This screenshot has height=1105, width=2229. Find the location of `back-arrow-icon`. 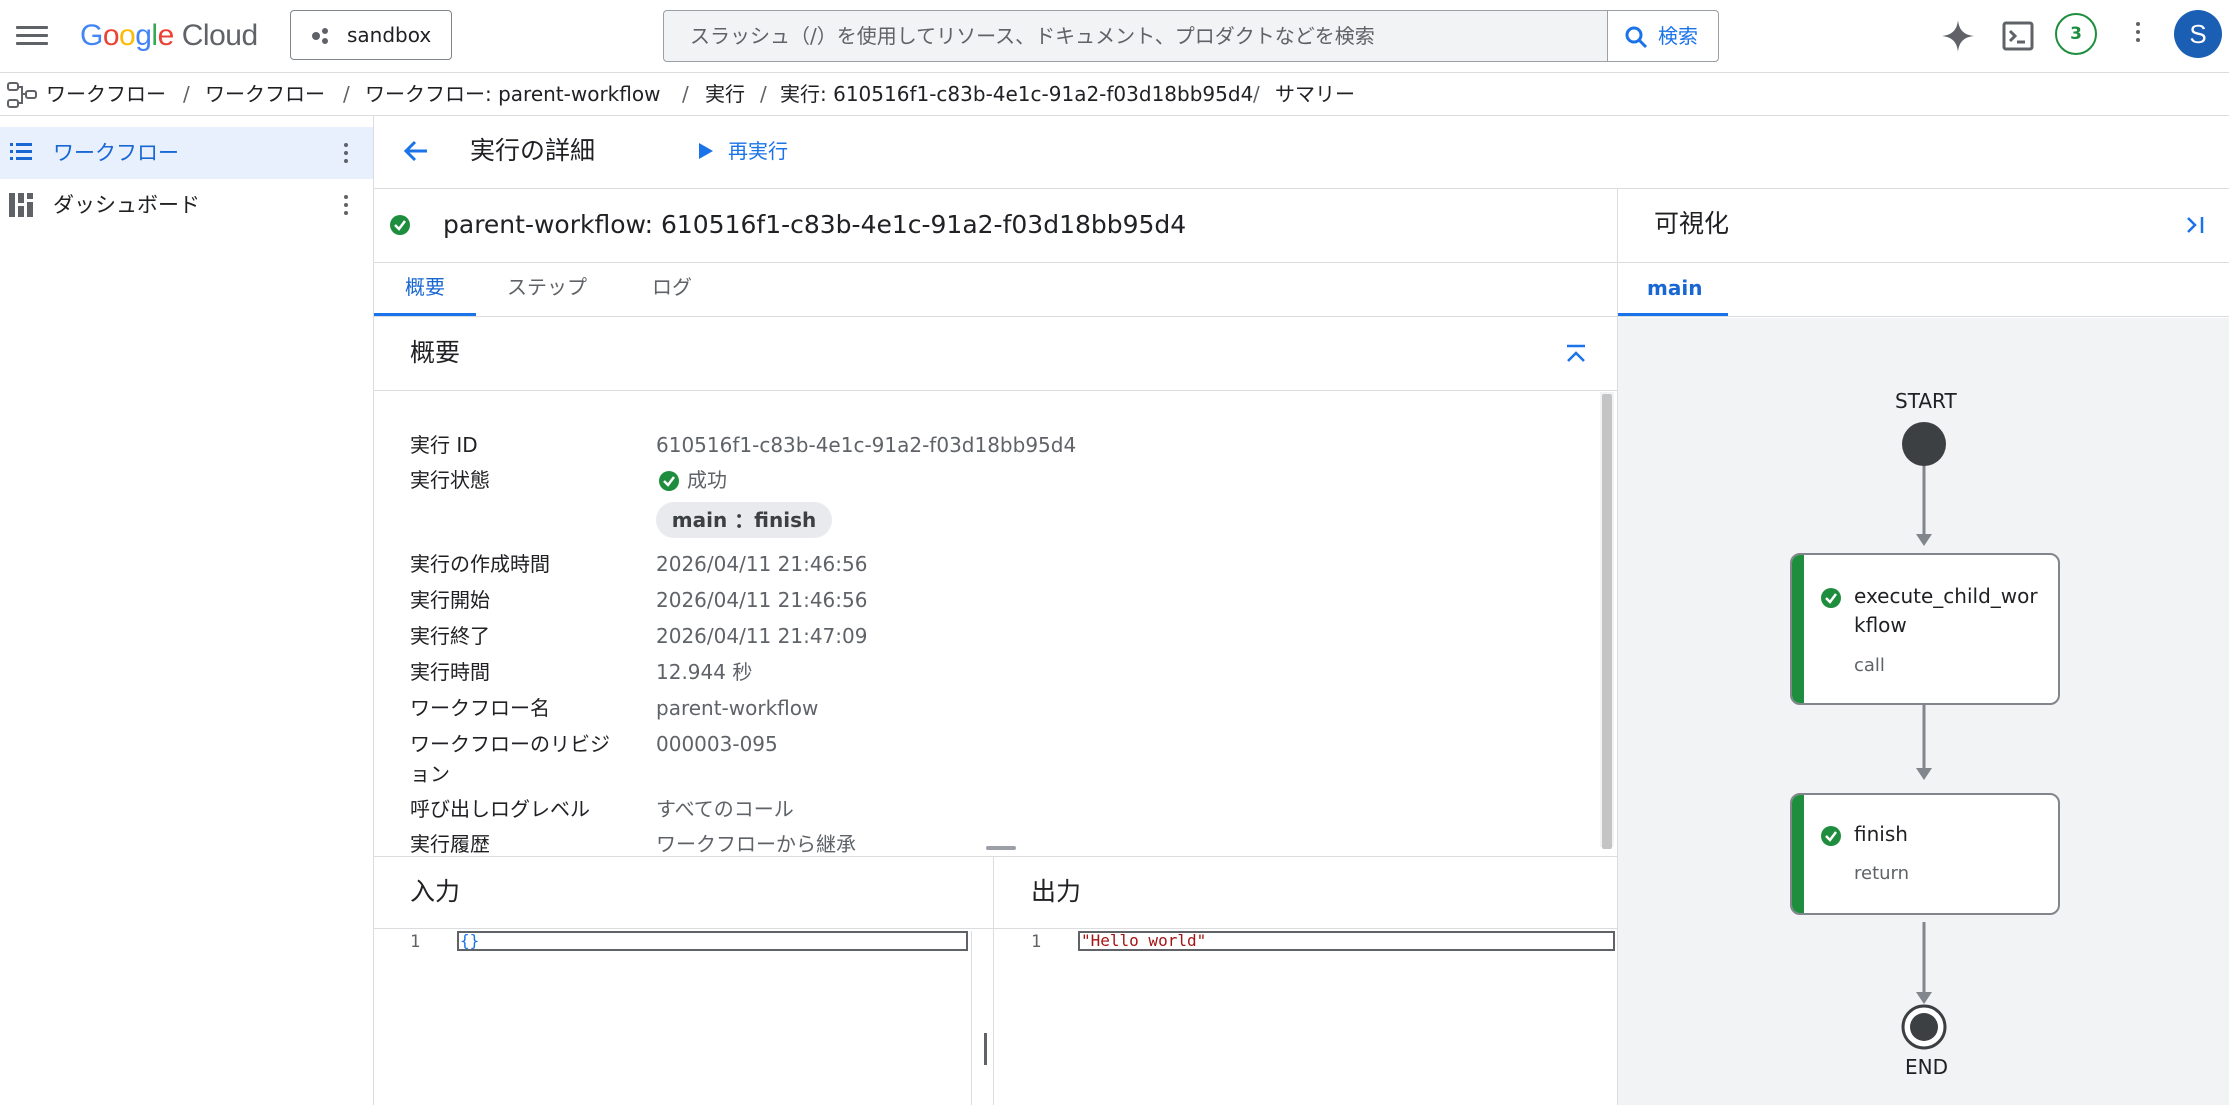

back-arrow-icon is located at coordinates (415, 151).